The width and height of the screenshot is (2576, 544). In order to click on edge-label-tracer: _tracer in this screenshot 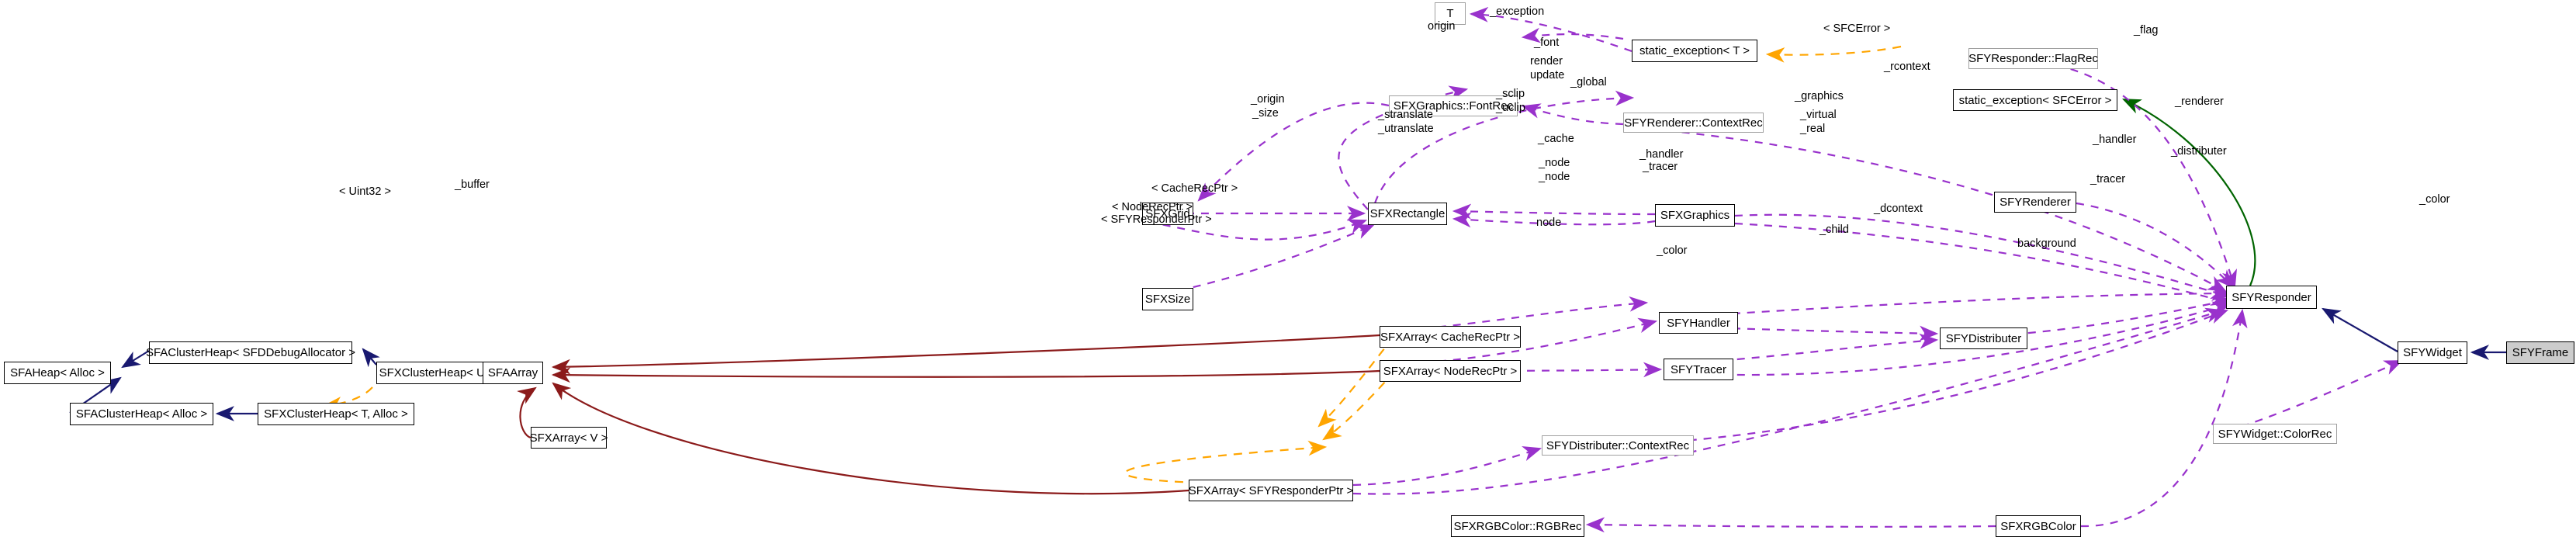, I will do `click(1660, 167)`.